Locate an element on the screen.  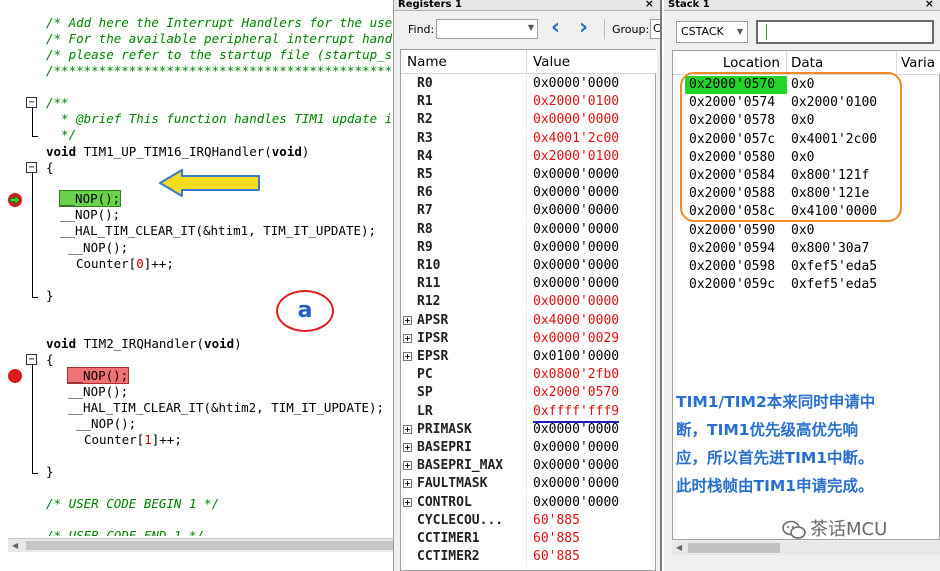
register-row: R11 0x0000'0000 is located at coordinates (529, 284).